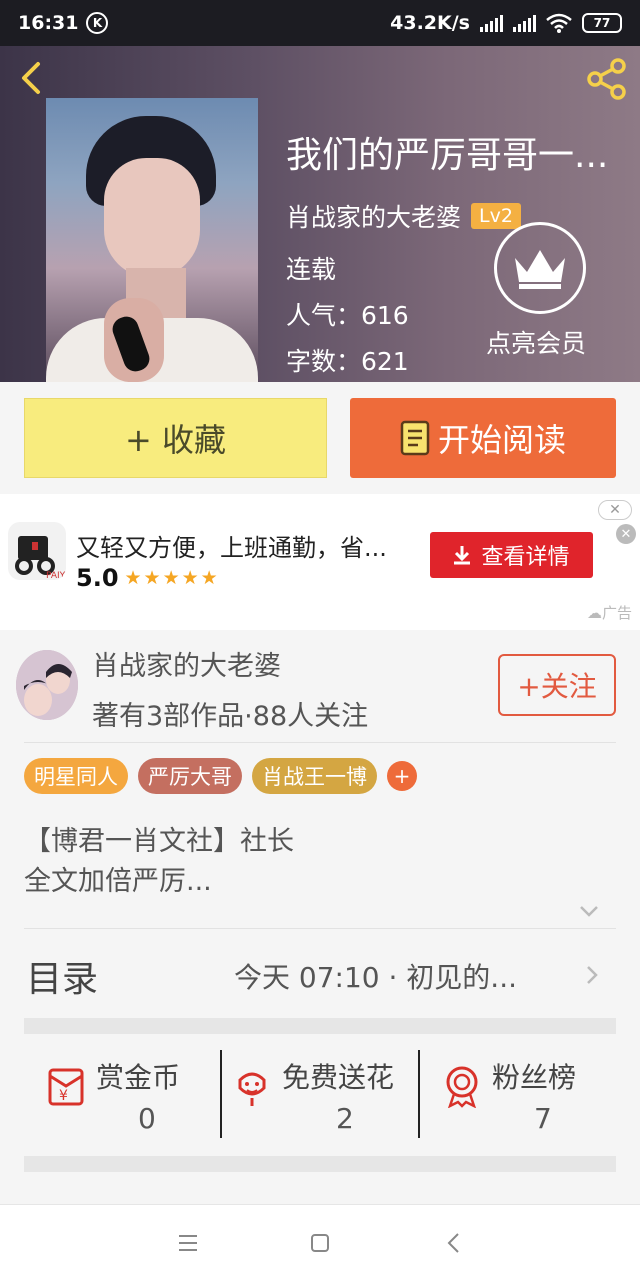  Describe the element at coordinates (496, 216) in the screenshot. I see `level-badge: Lv2` at that location.